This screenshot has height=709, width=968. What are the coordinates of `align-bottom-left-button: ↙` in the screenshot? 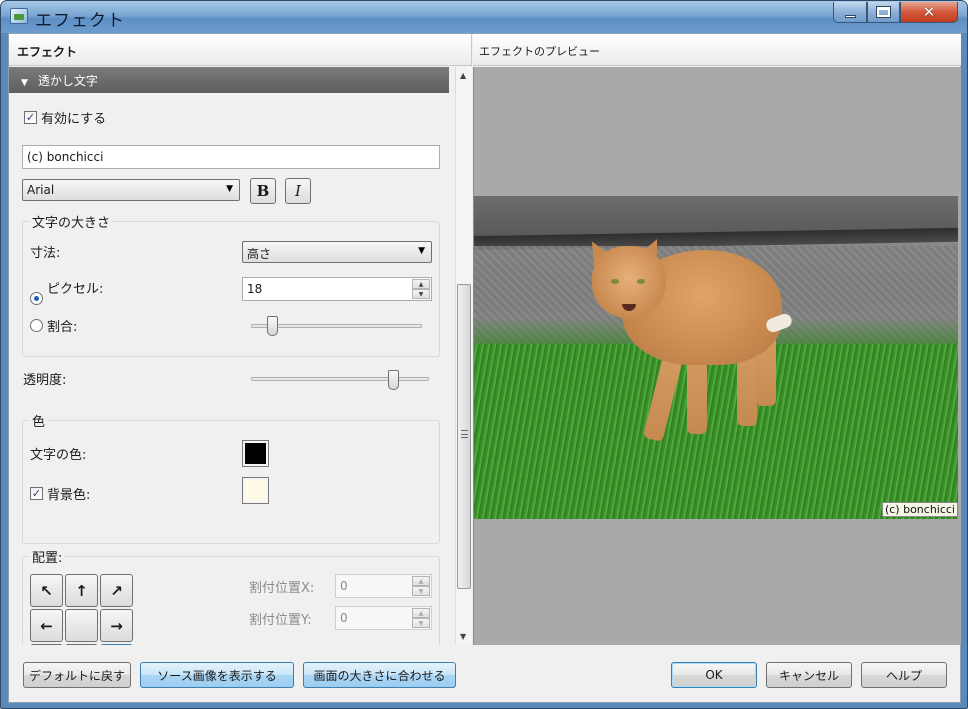 It's located at (46, 644).